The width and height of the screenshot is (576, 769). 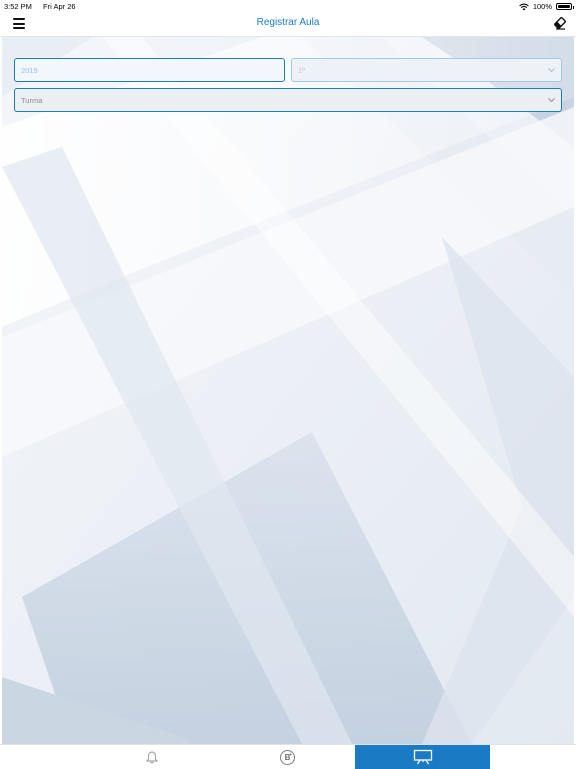 What do you see at coordinates (288, 100) in the screenshot?
I see `turma-select: Turma` at bounding box center [288, 100].